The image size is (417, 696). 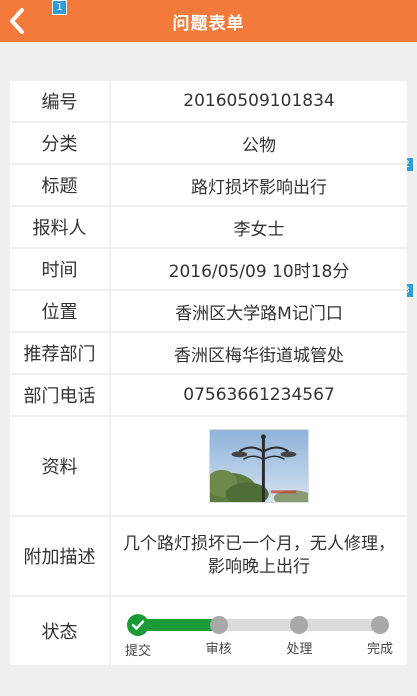 I want to click on reporter-label: 报料人, so click(x=60, y=227).